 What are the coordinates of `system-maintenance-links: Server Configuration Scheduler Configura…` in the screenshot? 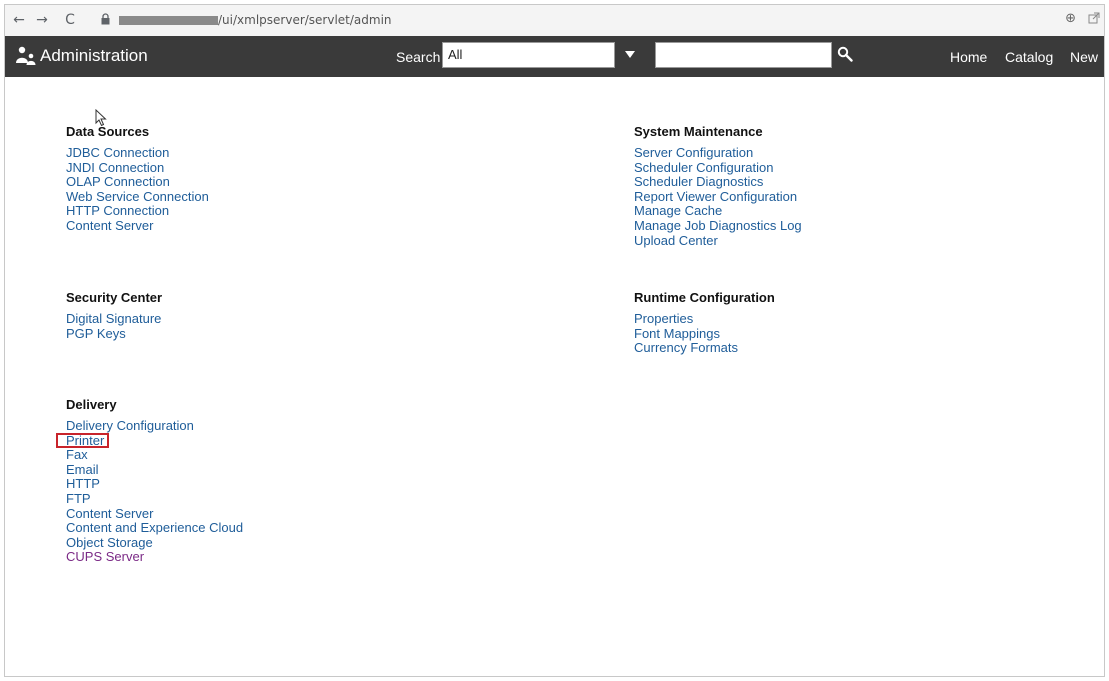 It's located at (718, 197).